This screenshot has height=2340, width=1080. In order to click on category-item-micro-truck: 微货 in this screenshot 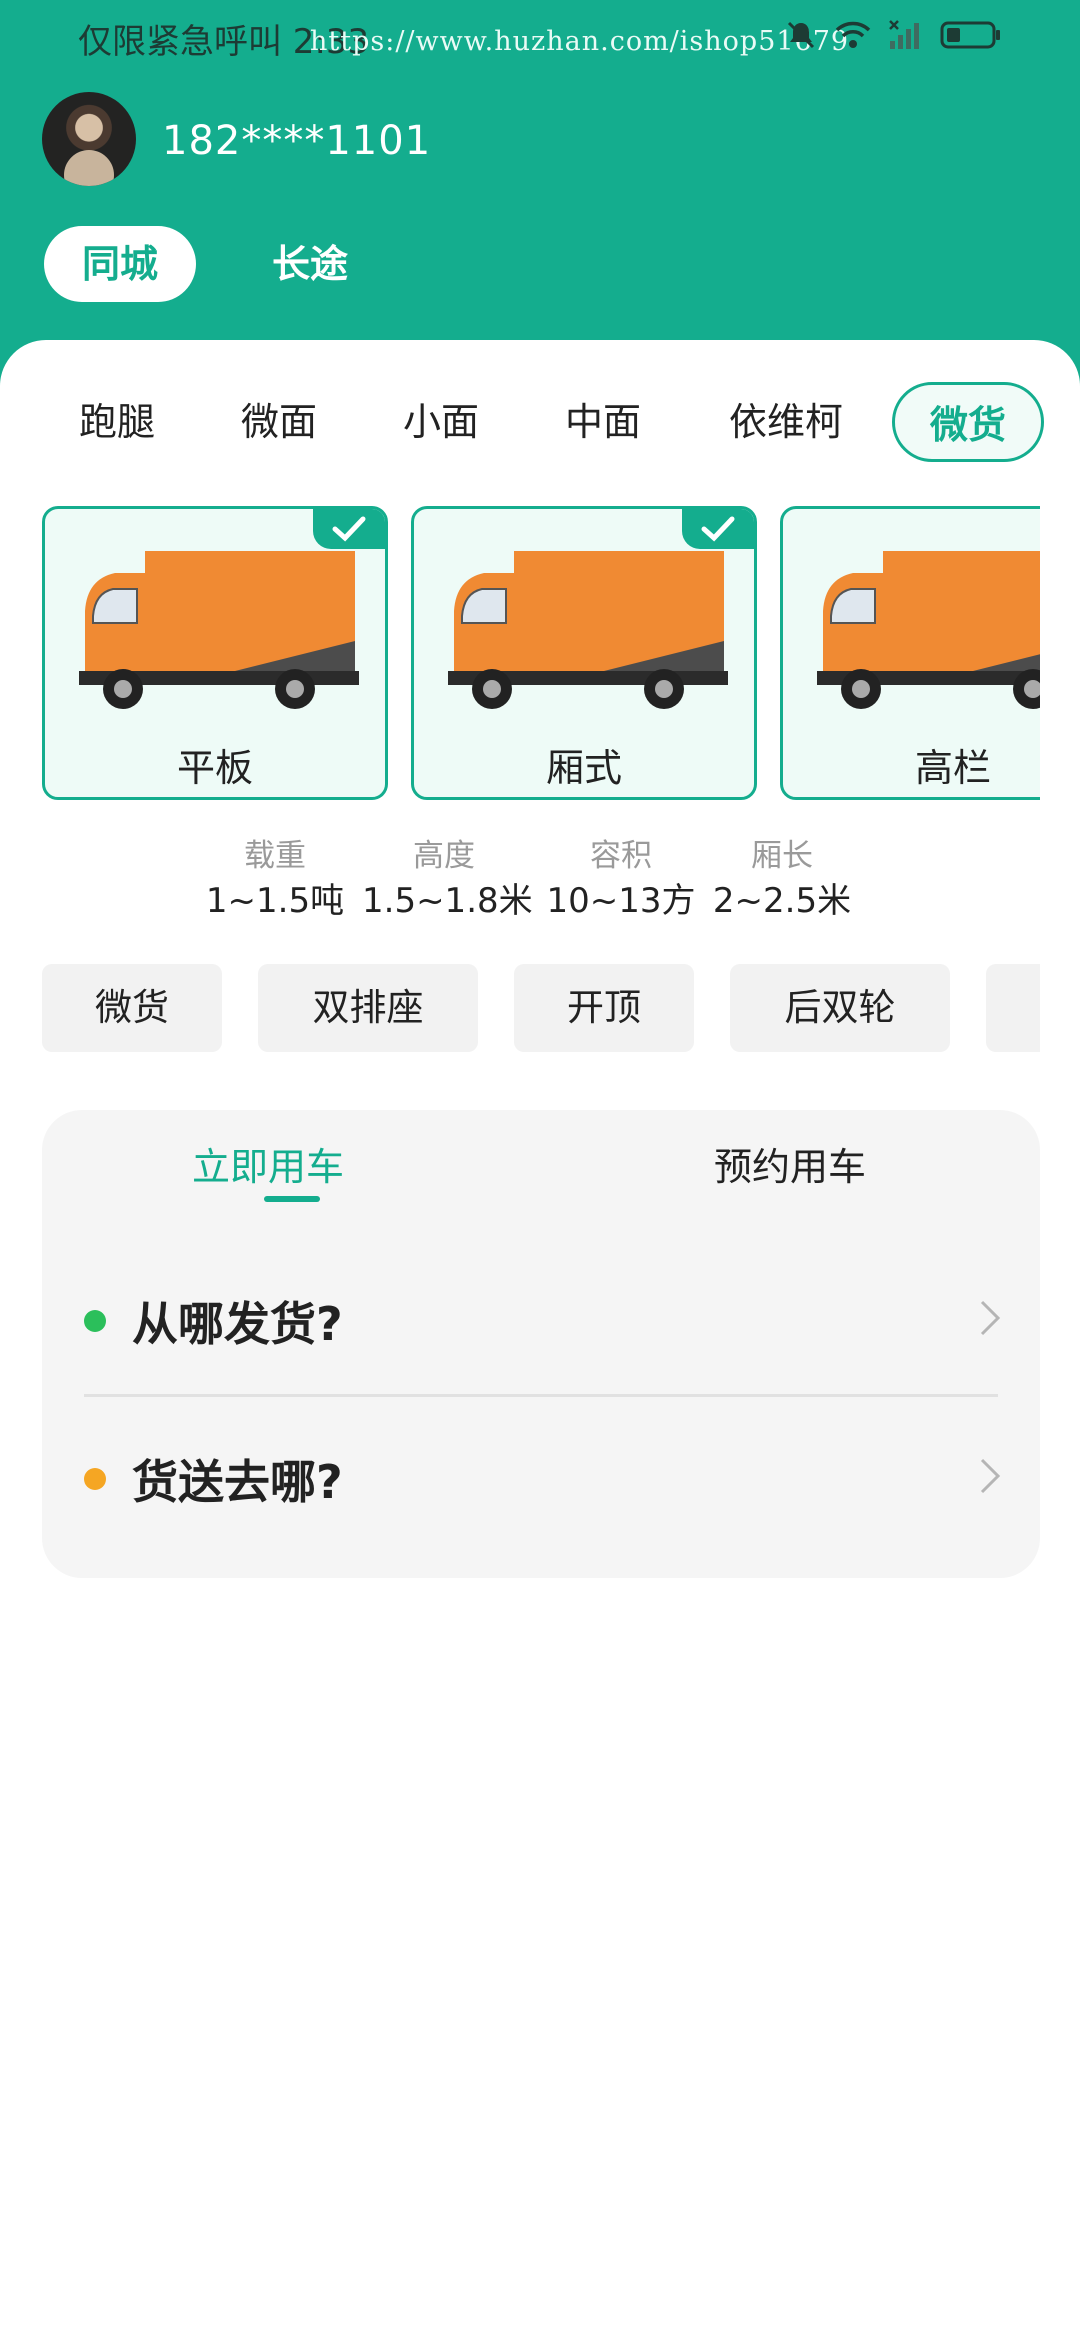, I will do `click(968, 422)`.